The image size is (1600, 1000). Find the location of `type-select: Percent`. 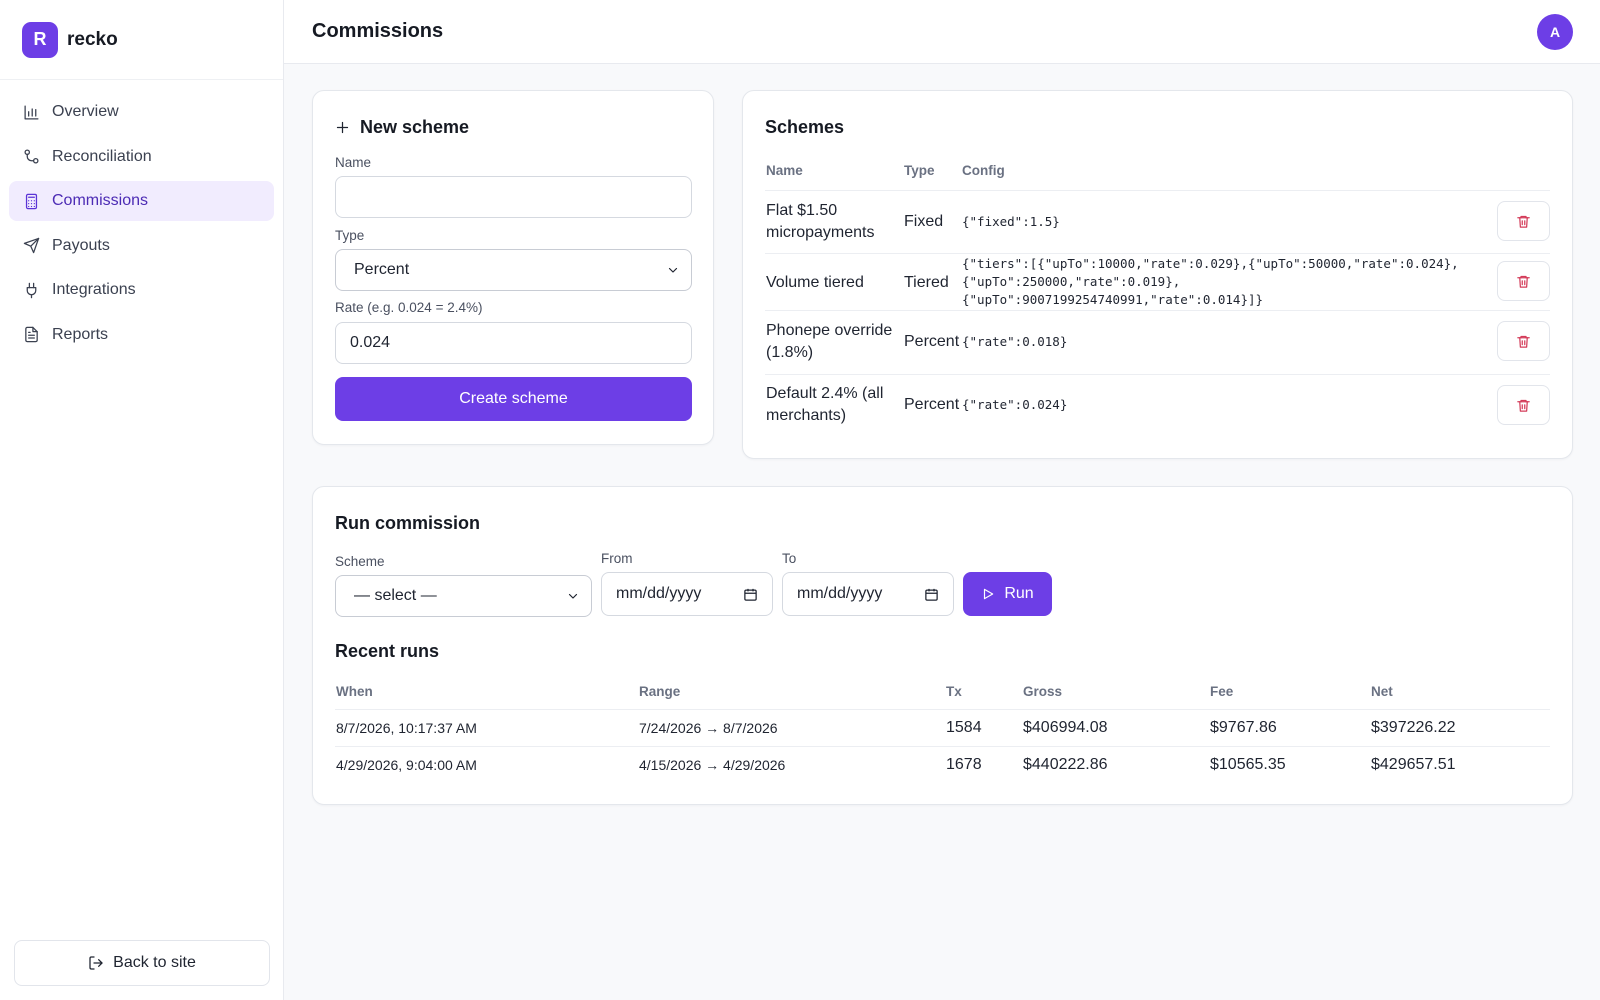

type-select: Percent is located at coordinates (513, 270).